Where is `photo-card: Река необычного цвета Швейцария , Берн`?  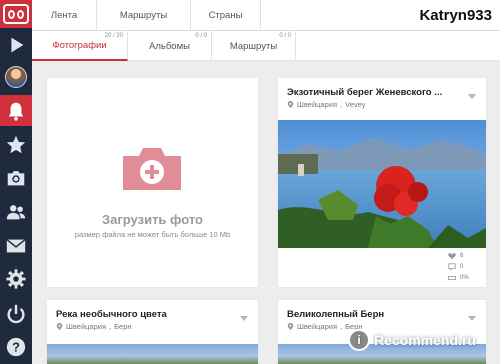
photo-card: Река необычного цвета Швейцария , Берн is located at coordinates (152, 332).